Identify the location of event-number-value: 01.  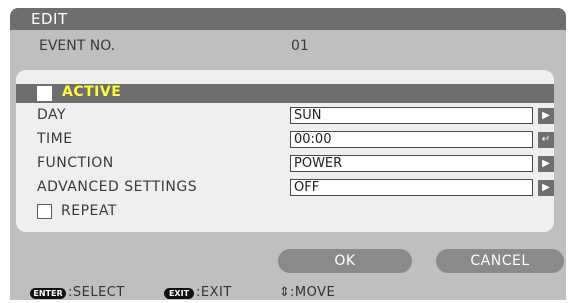
(300, 46).